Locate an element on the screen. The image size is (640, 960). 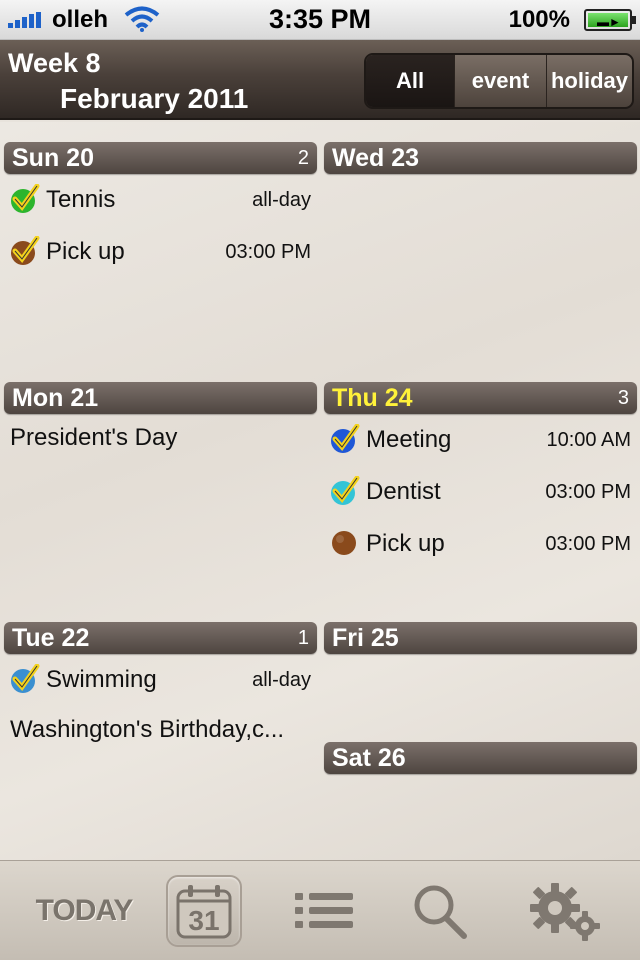
search-button is located at coordinates (440, 910).